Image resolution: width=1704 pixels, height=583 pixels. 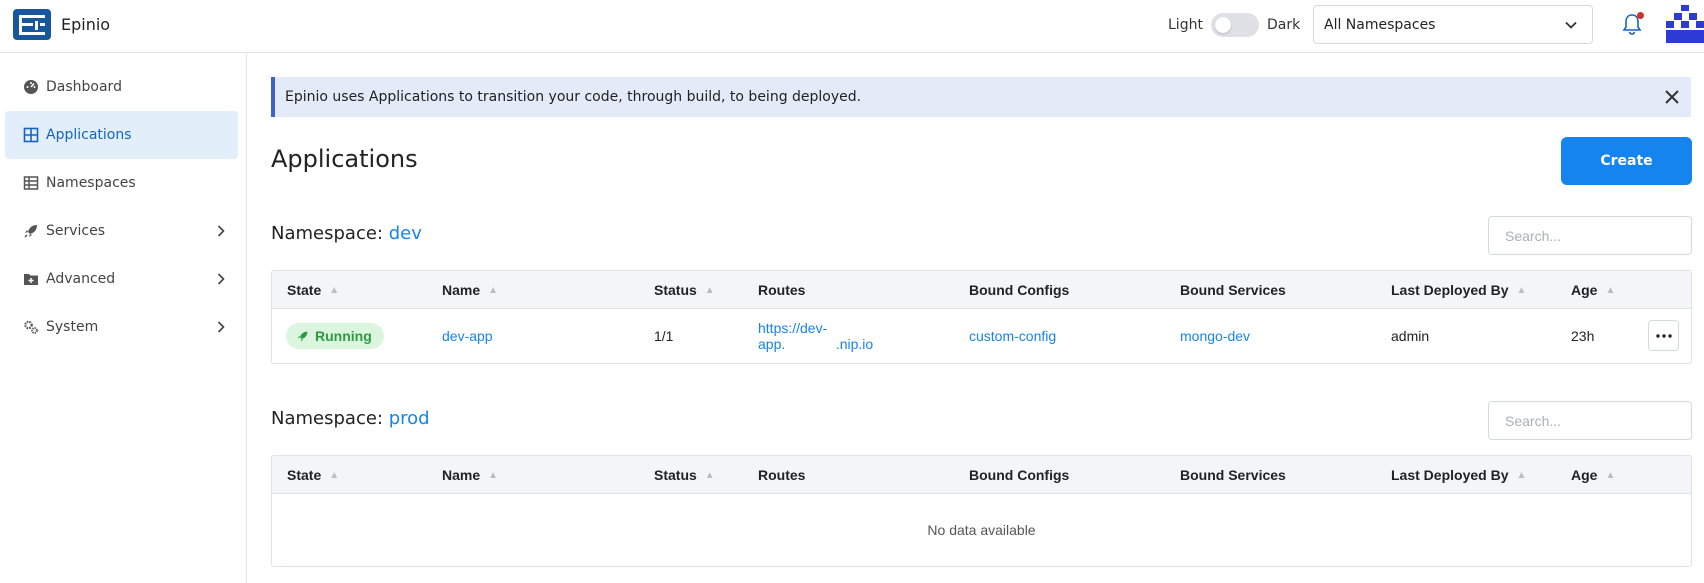 What do you see at coordinates (405, 233) in the screenshot?
I see `namespace-link-dev: dev` at bounding box center [405, 233].